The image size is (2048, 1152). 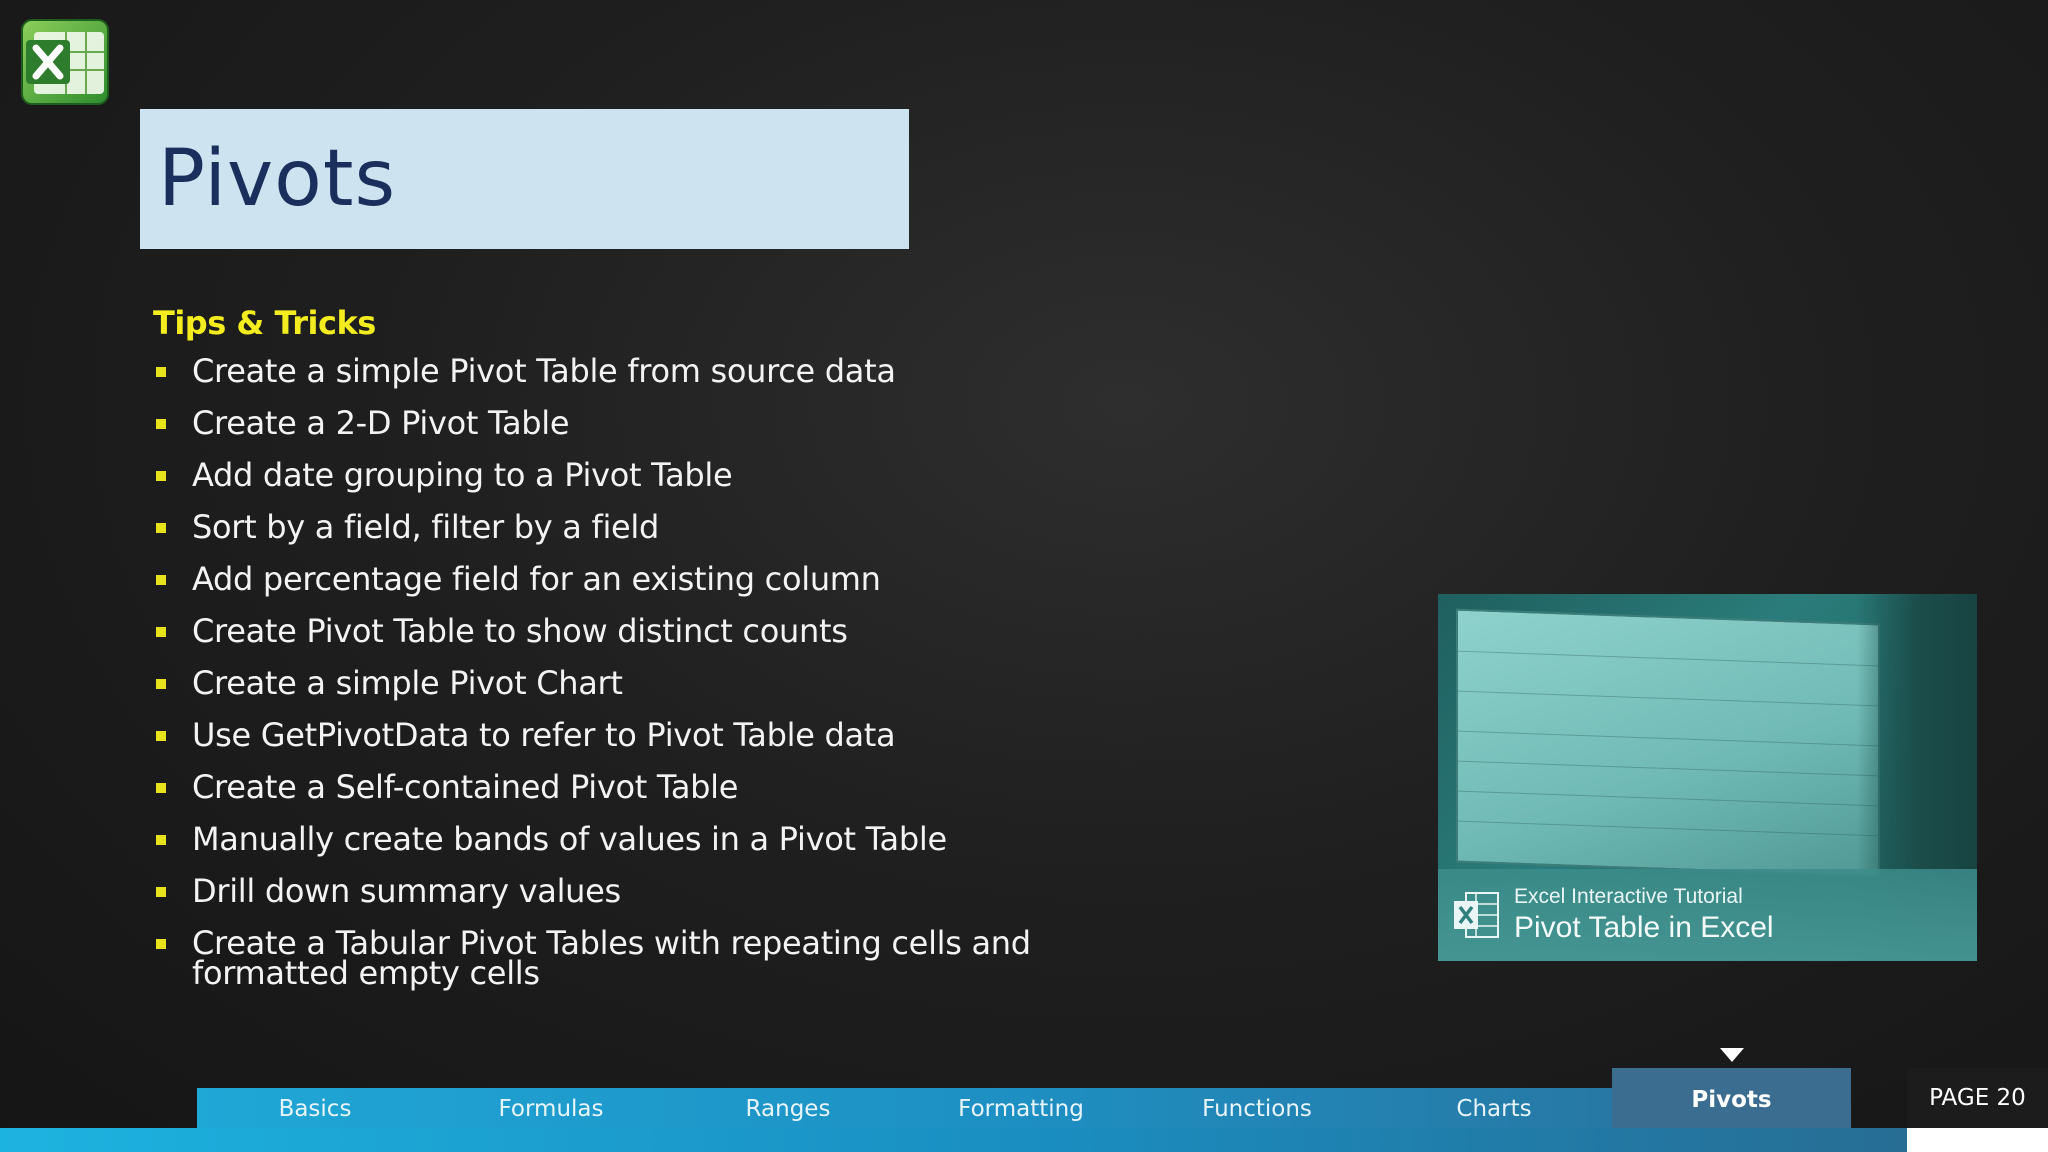 What do you see at coordinates (653, 891) in the screenshot?
I see `list-item: Drill down summary values` at bounding box center [653, 891].